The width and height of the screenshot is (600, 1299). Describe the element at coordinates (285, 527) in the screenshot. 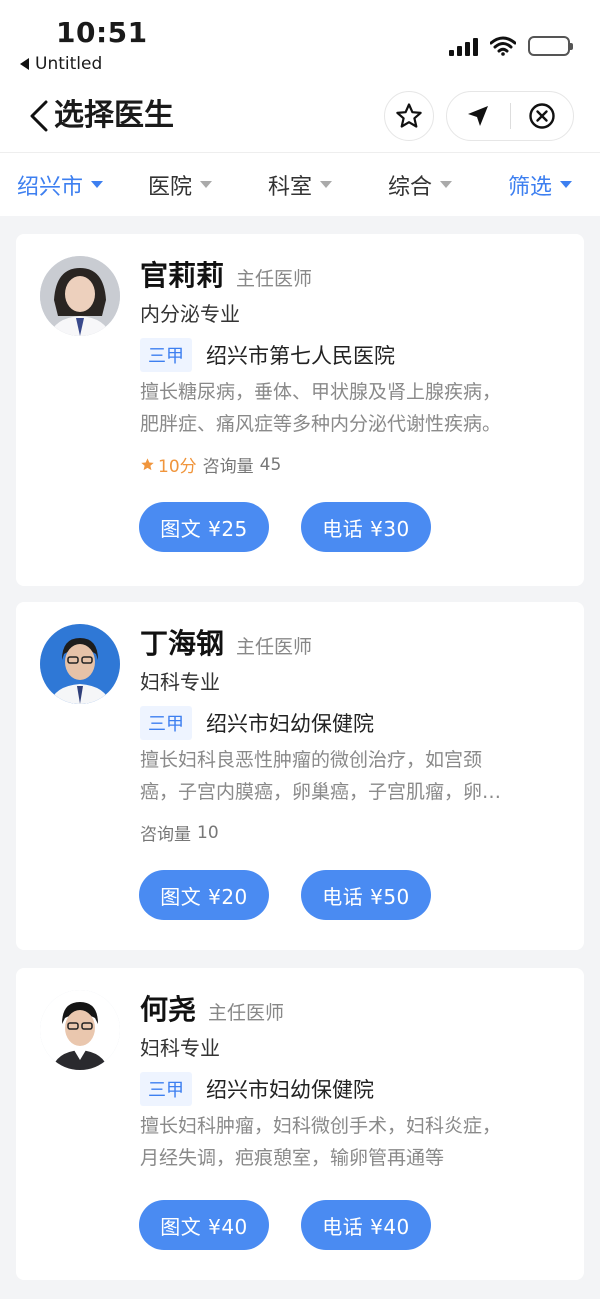

I see `consult-buttons: 图文 ¥25 电话 ¥30` at that location.